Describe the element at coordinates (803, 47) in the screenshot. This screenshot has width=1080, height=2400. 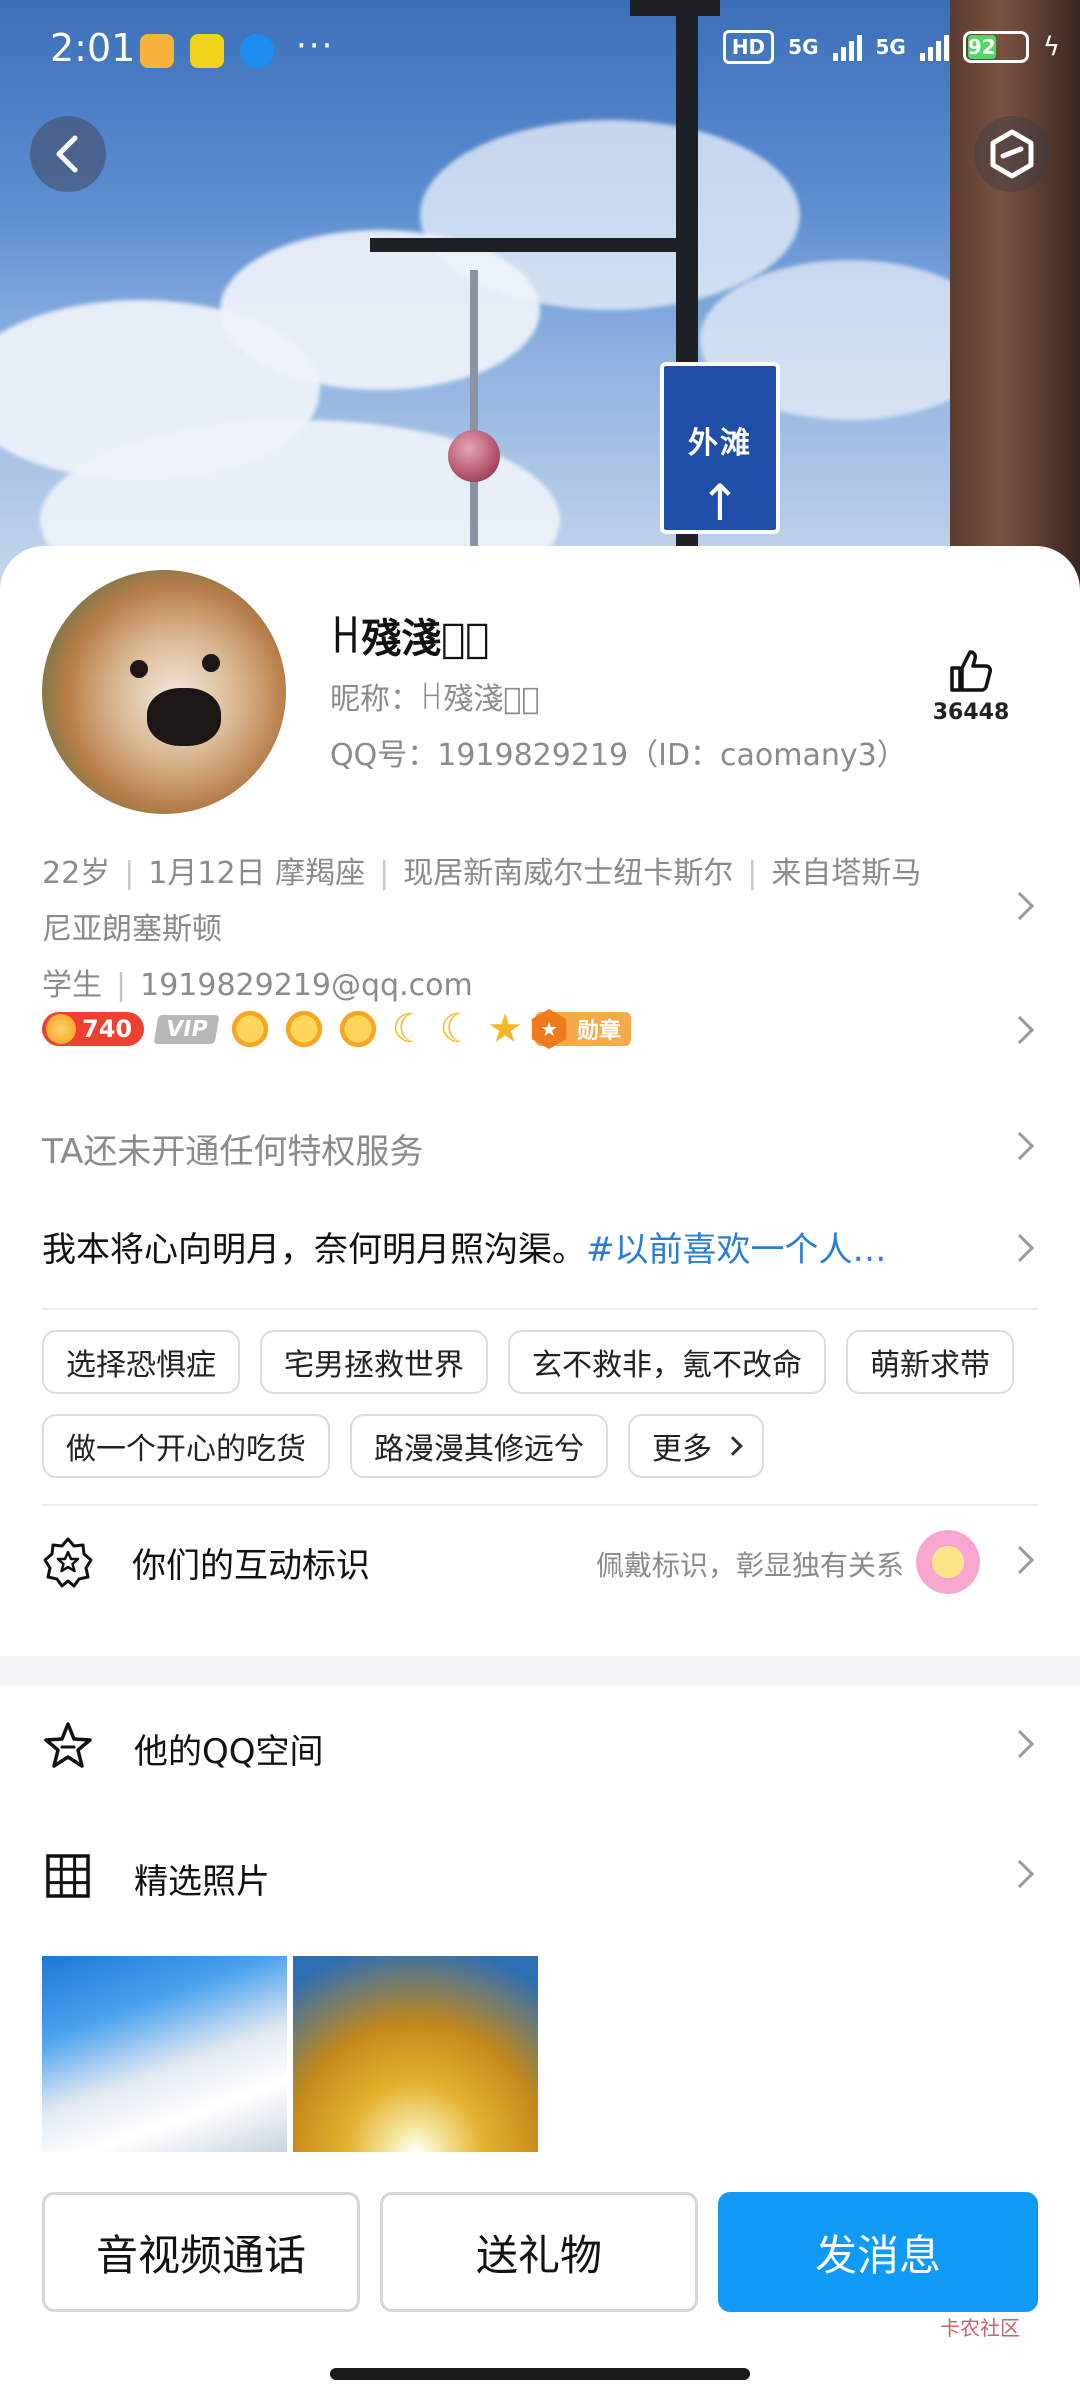
I see `network-label-1: 5G` at that location.